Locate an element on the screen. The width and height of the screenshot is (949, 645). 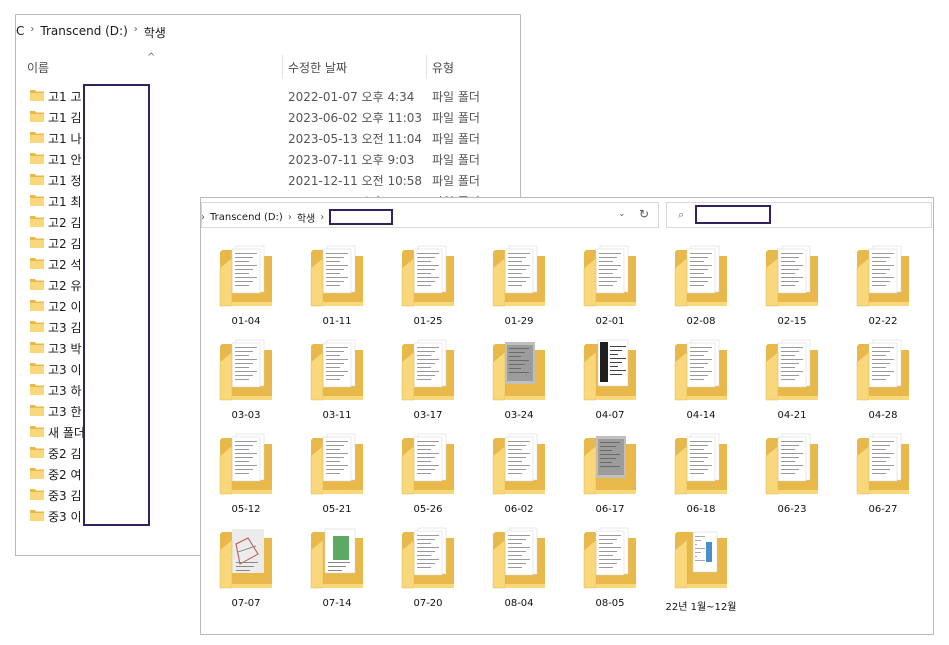
modified-date: 2021-12-11 오전 10:58 is located at coordinates (355, 181).